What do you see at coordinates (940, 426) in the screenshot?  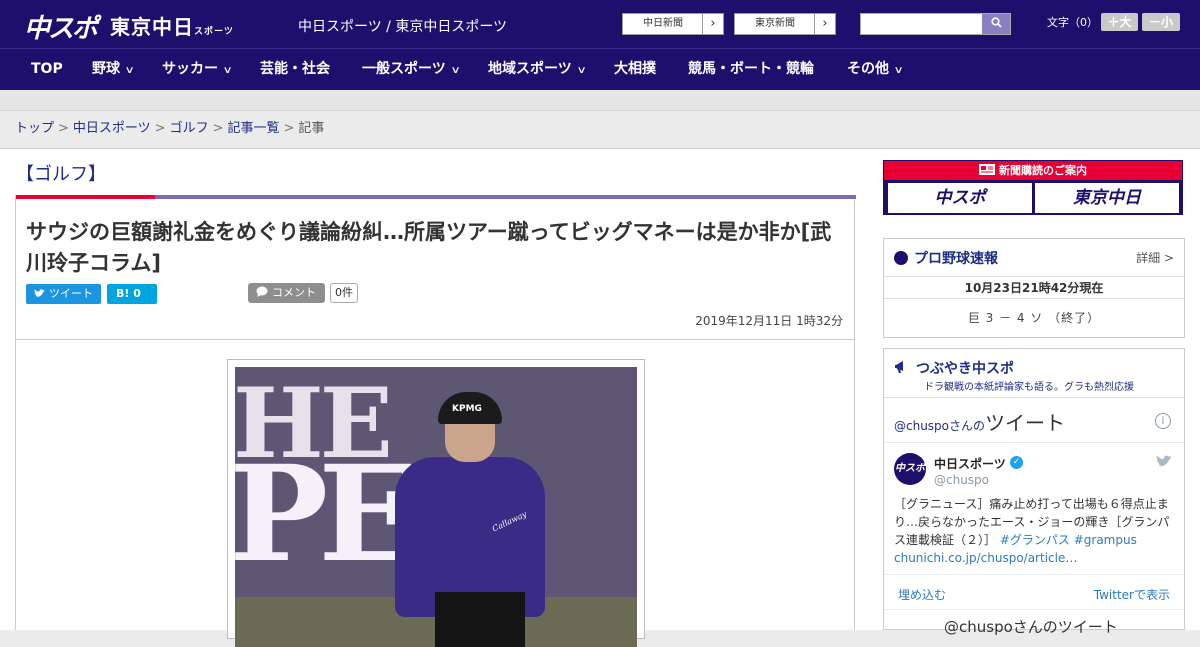 I see `twitter-timeline-handle: @chuspoさんの` at bounding box center [940, 426].